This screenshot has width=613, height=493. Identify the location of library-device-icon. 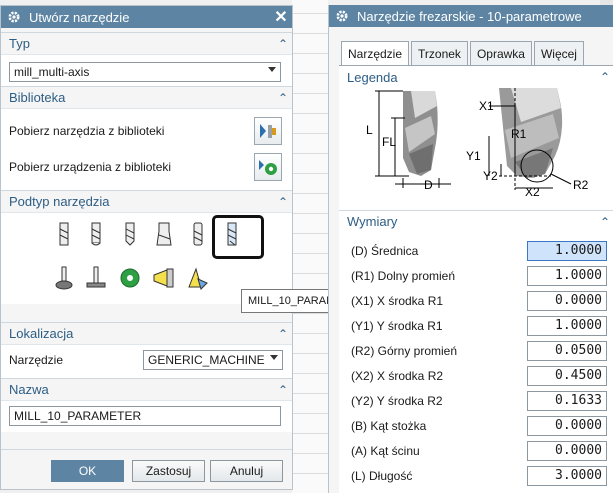
(268, 167).